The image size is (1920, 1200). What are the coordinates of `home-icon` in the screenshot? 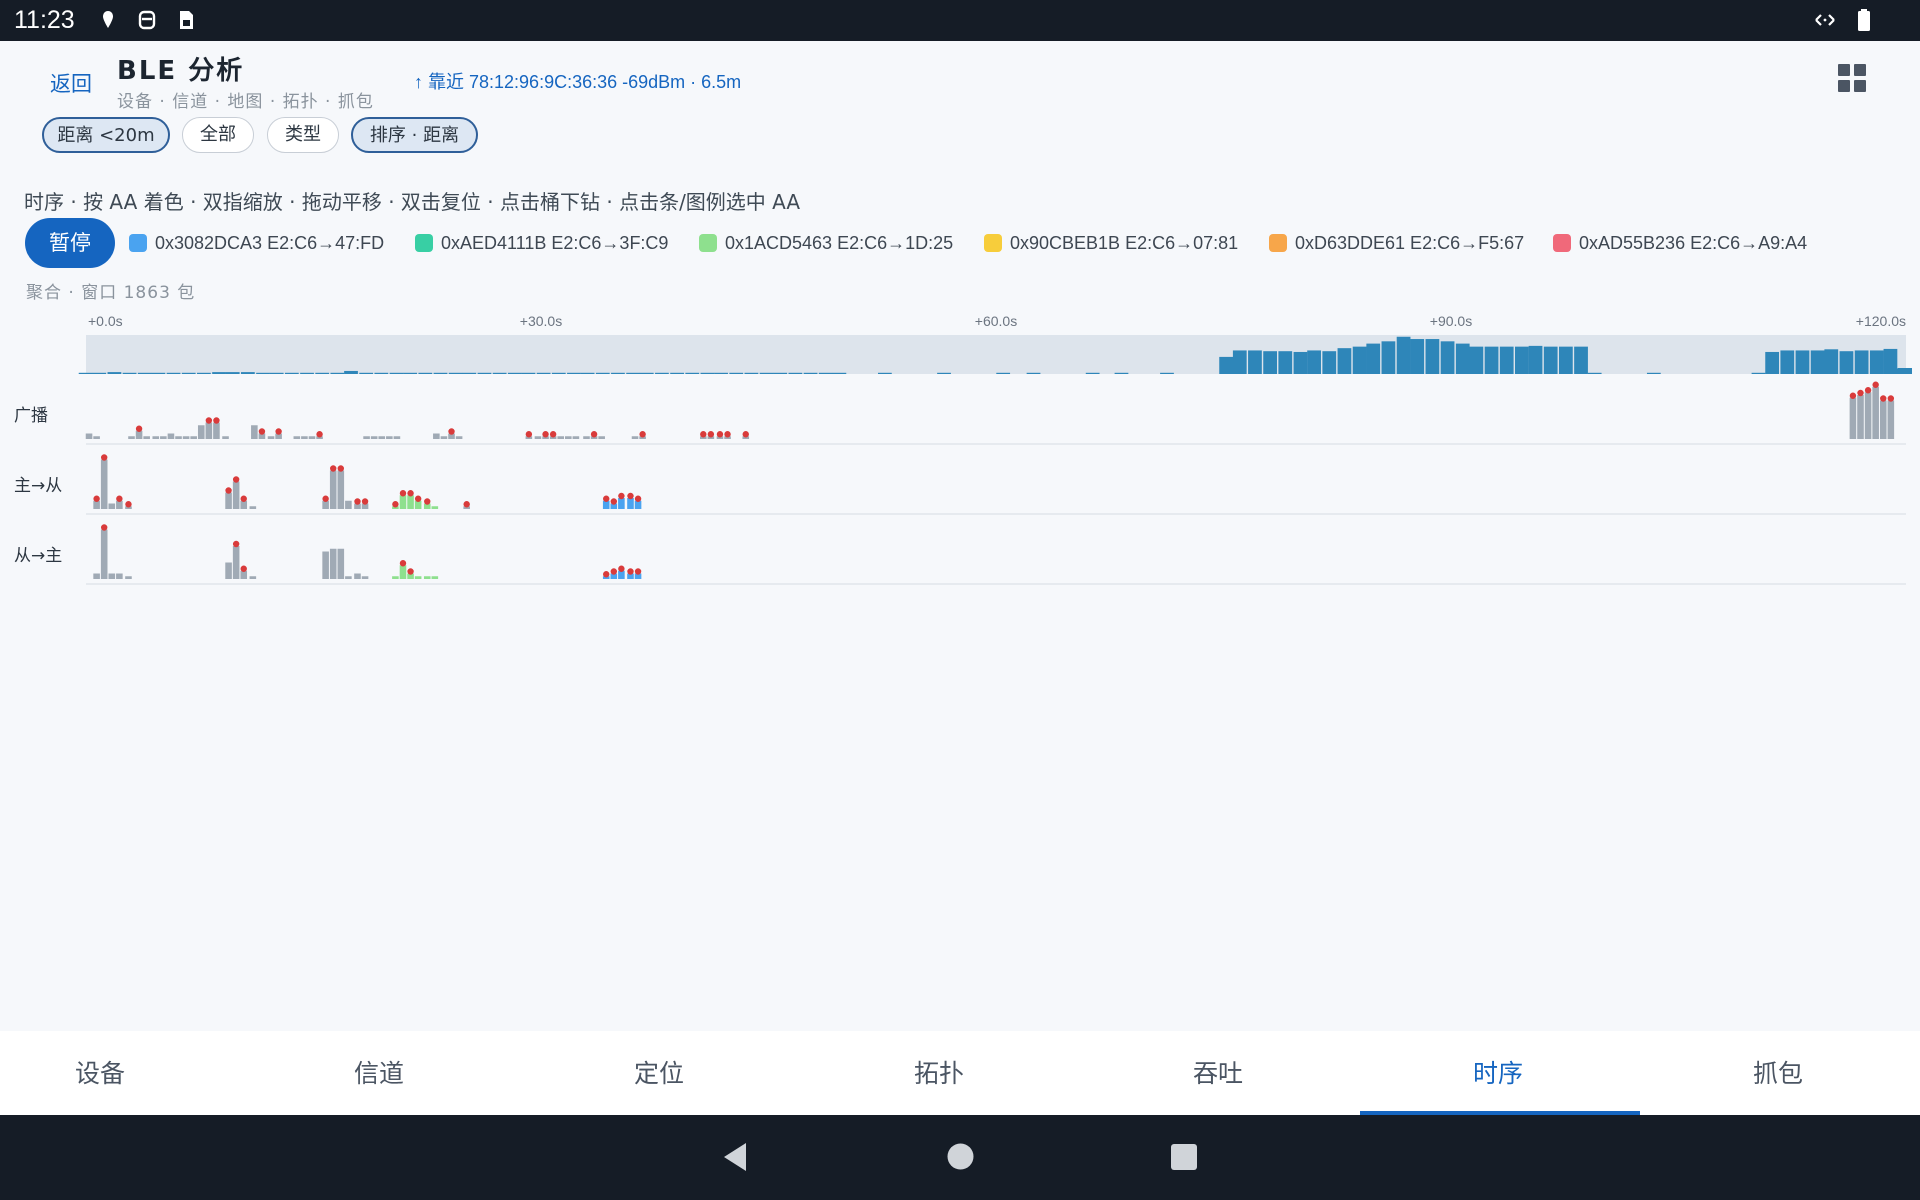 It's located at (960, 1156).